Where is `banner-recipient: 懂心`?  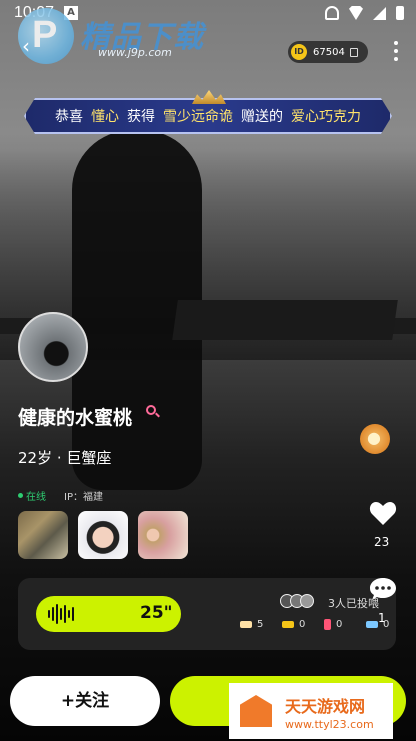
banner-recipient: 懂心 is located at coordinates (105, 117).